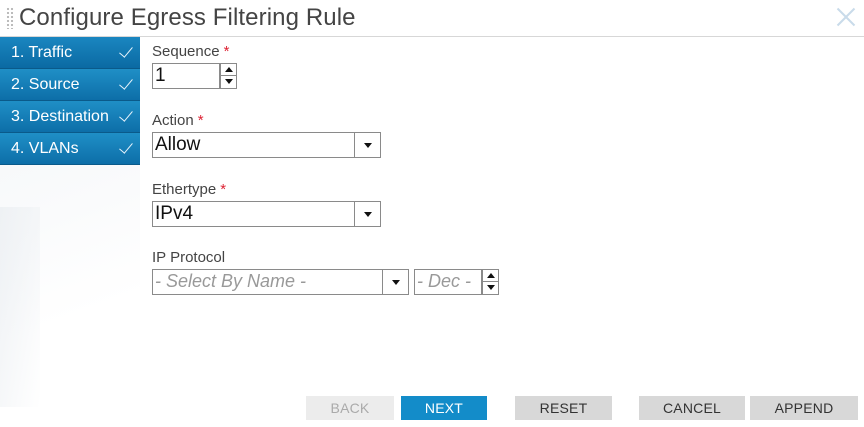 This screenshot has width=864, height=427. Describe the element at coordinates (174, 213) in the screenshot. I see `ethertype-value: IPv4` at that location.